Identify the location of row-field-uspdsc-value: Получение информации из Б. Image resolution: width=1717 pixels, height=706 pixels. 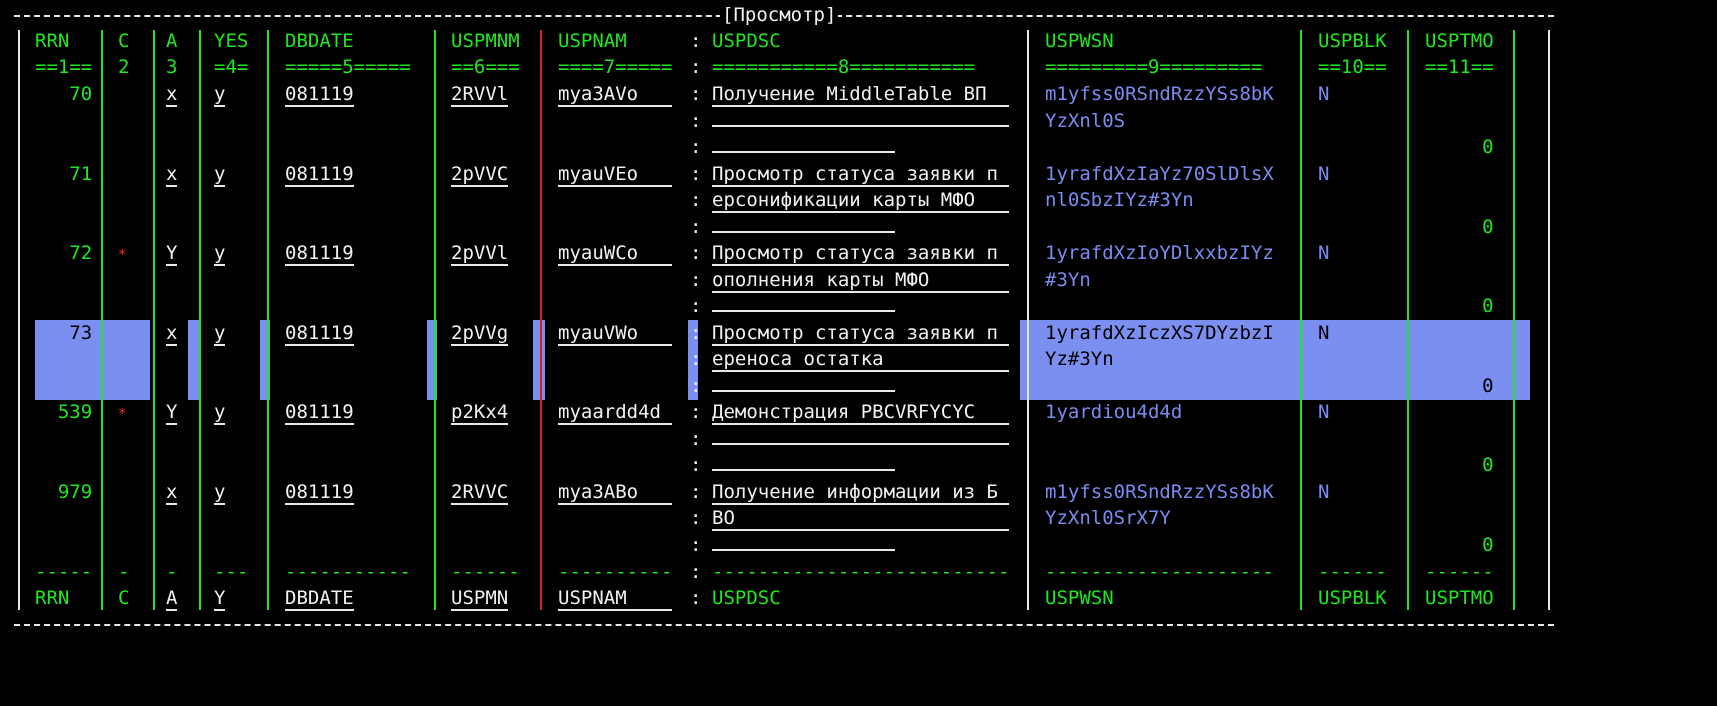
(861, 493).